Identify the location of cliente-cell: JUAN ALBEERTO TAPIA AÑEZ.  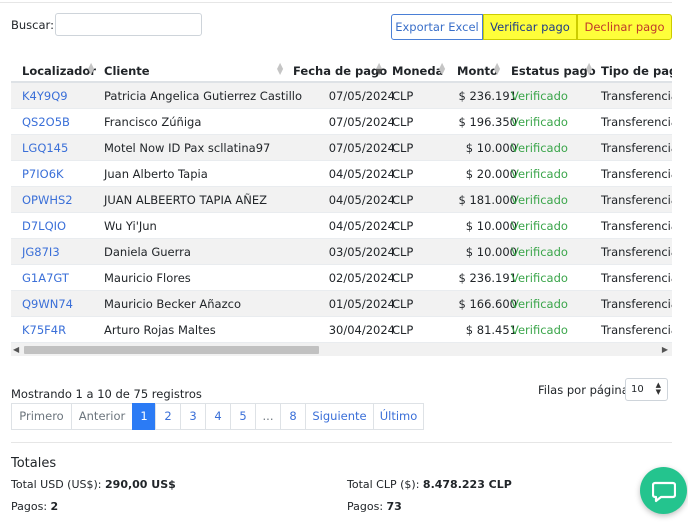
(185, 200).